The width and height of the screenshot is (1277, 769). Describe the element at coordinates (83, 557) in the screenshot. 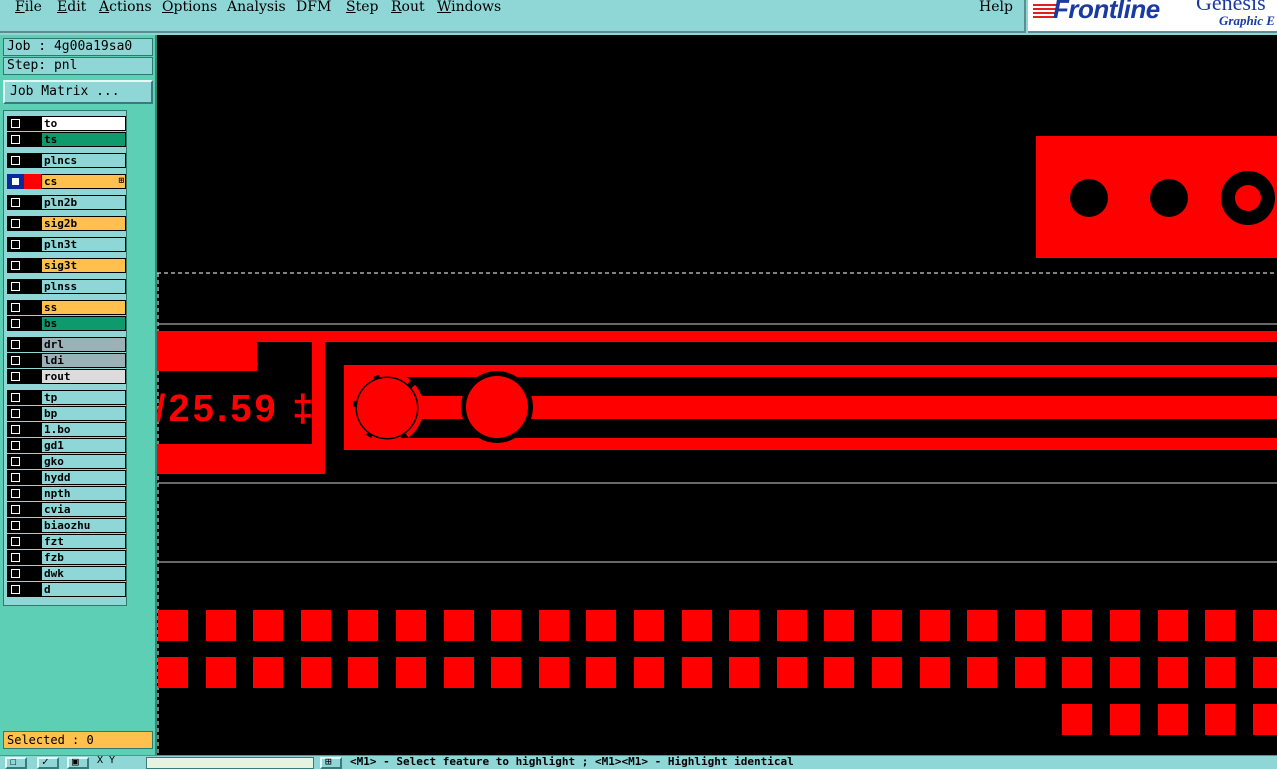

I see `layer-name: fzb` at that location.